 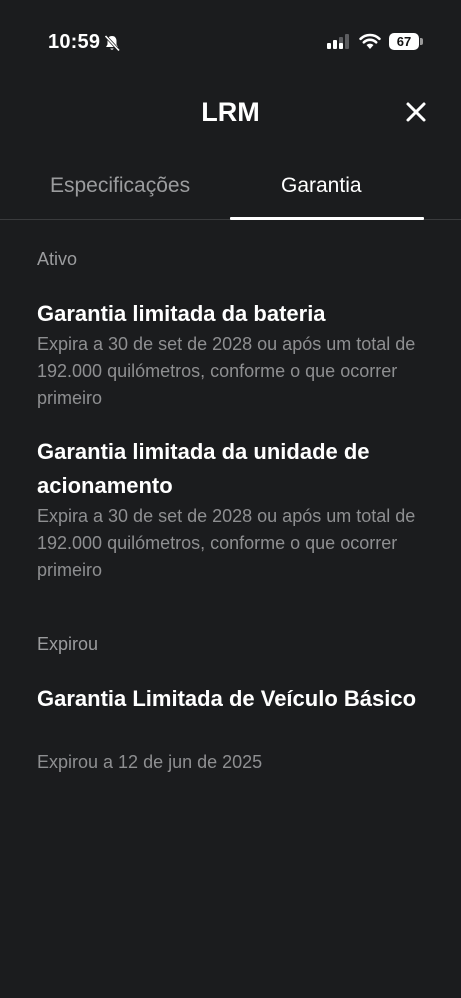 I want to click on battery-level: 67, so click(x=404, y=41).